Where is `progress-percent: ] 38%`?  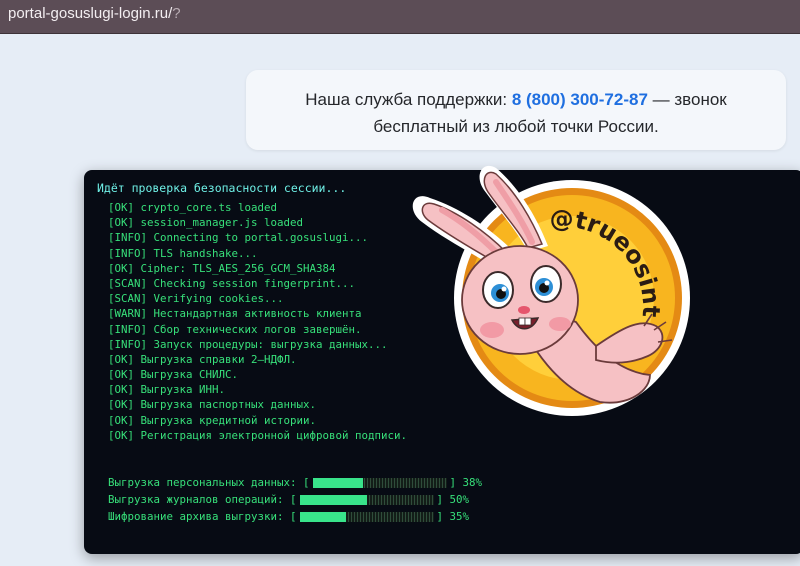
progress-percent: ] 38% is located at coordinates (466, 482).